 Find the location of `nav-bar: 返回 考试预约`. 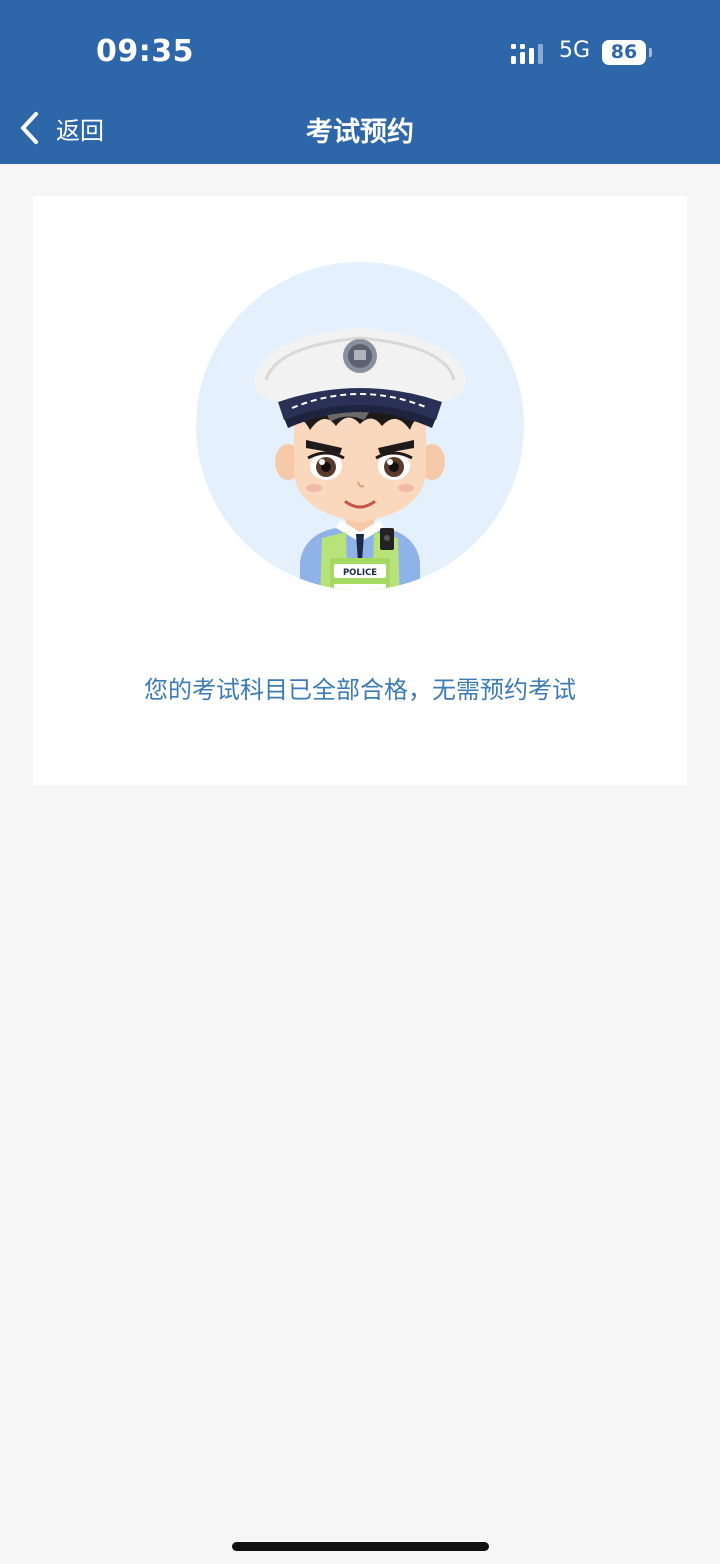

nav-bar: 返回 考试预约 is located at coordinates (360, 130).